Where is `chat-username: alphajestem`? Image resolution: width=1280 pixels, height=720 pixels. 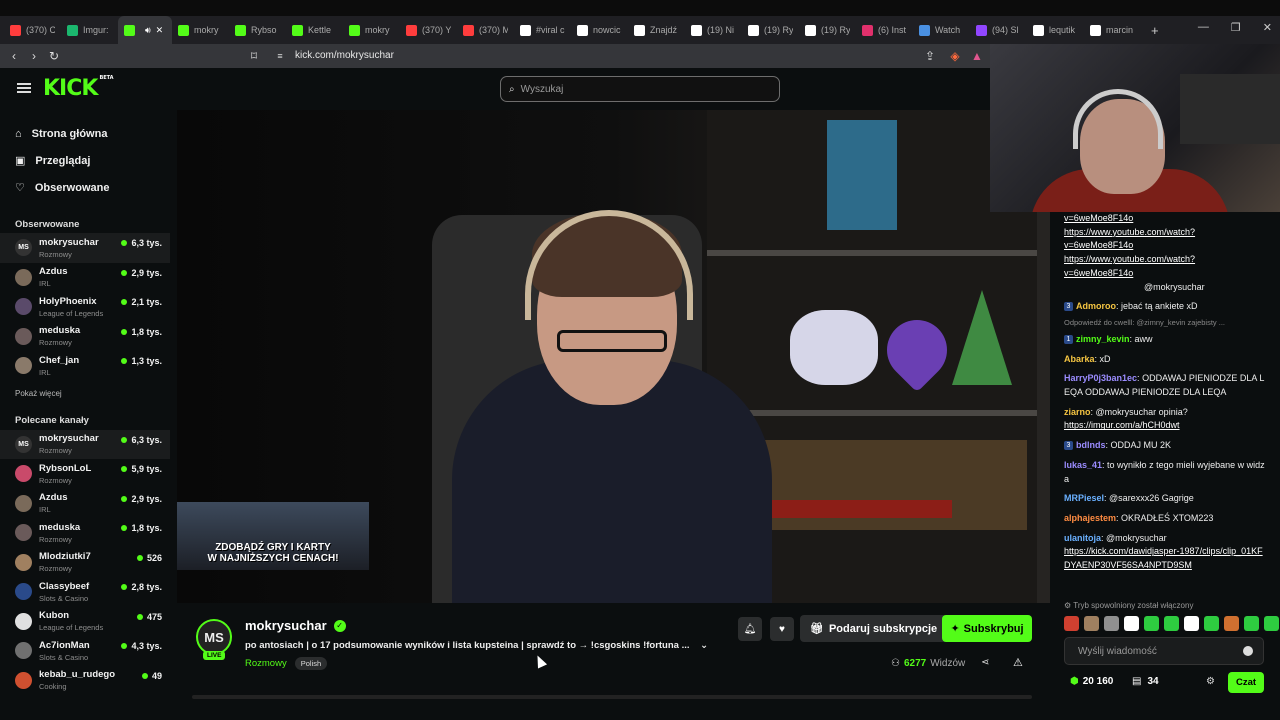 chat-username: alphajestem is located at coordinates (1090, 518).